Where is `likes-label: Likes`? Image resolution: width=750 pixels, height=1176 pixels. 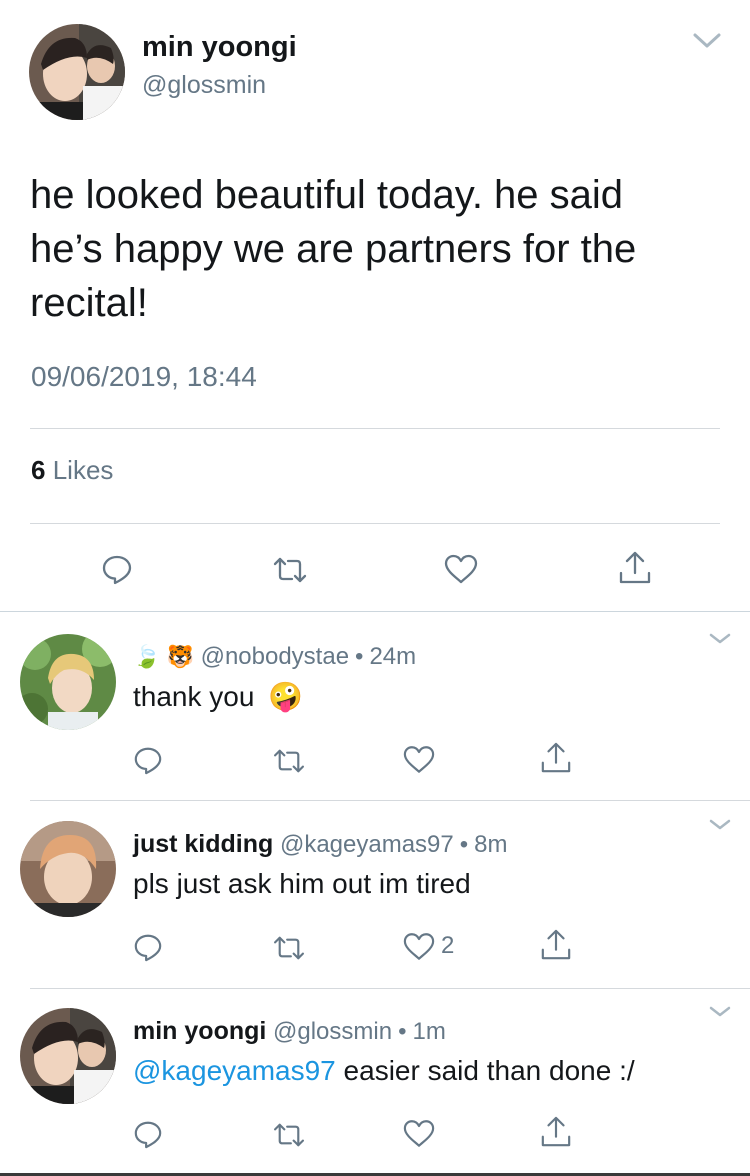 likes-label: Likes is located at coordinates (83, 470).